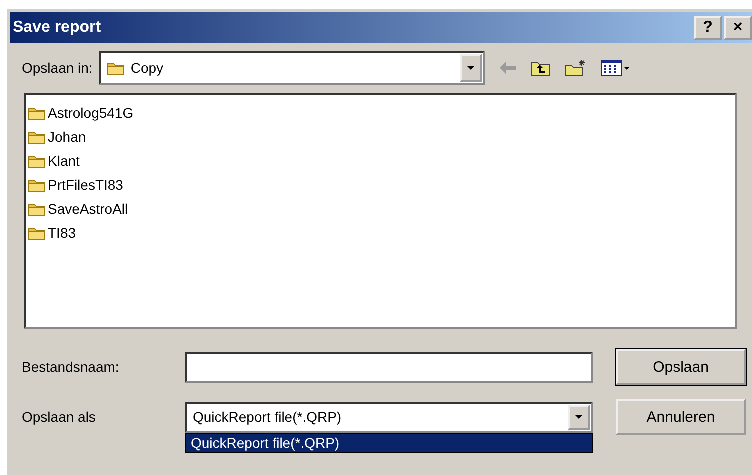 Image resolution: width=752 pixels, height=475 pixels. Describe the element at coordinates (681, 417) in the screenshot. I see `cancel-button: Annuleren` at that location.